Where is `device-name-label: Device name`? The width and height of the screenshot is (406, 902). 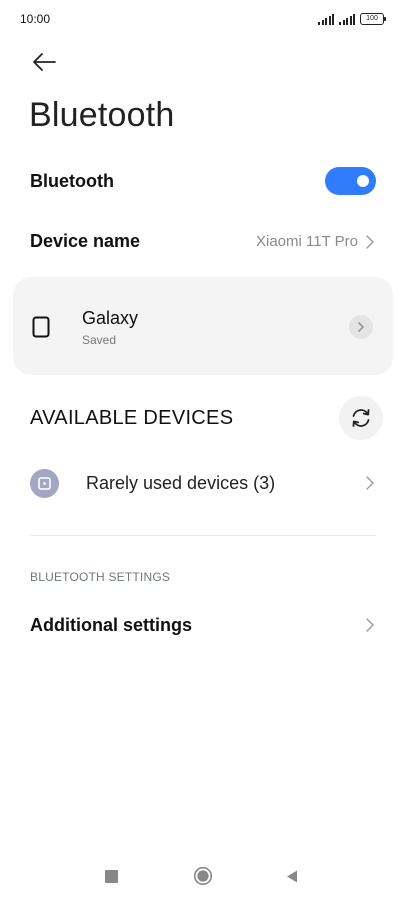 device-name-label: Device name is located at coordinates (85, 241).